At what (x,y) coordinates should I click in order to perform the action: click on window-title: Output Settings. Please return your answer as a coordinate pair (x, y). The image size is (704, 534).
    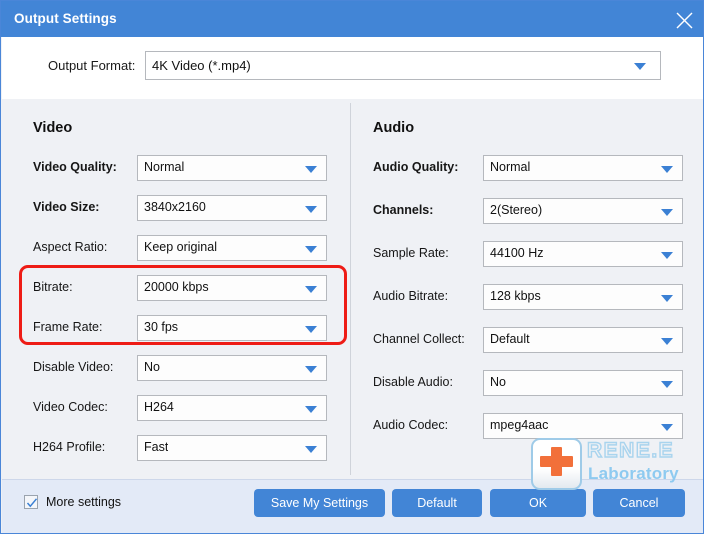
    Looking at the image, I should click on (65, 18).